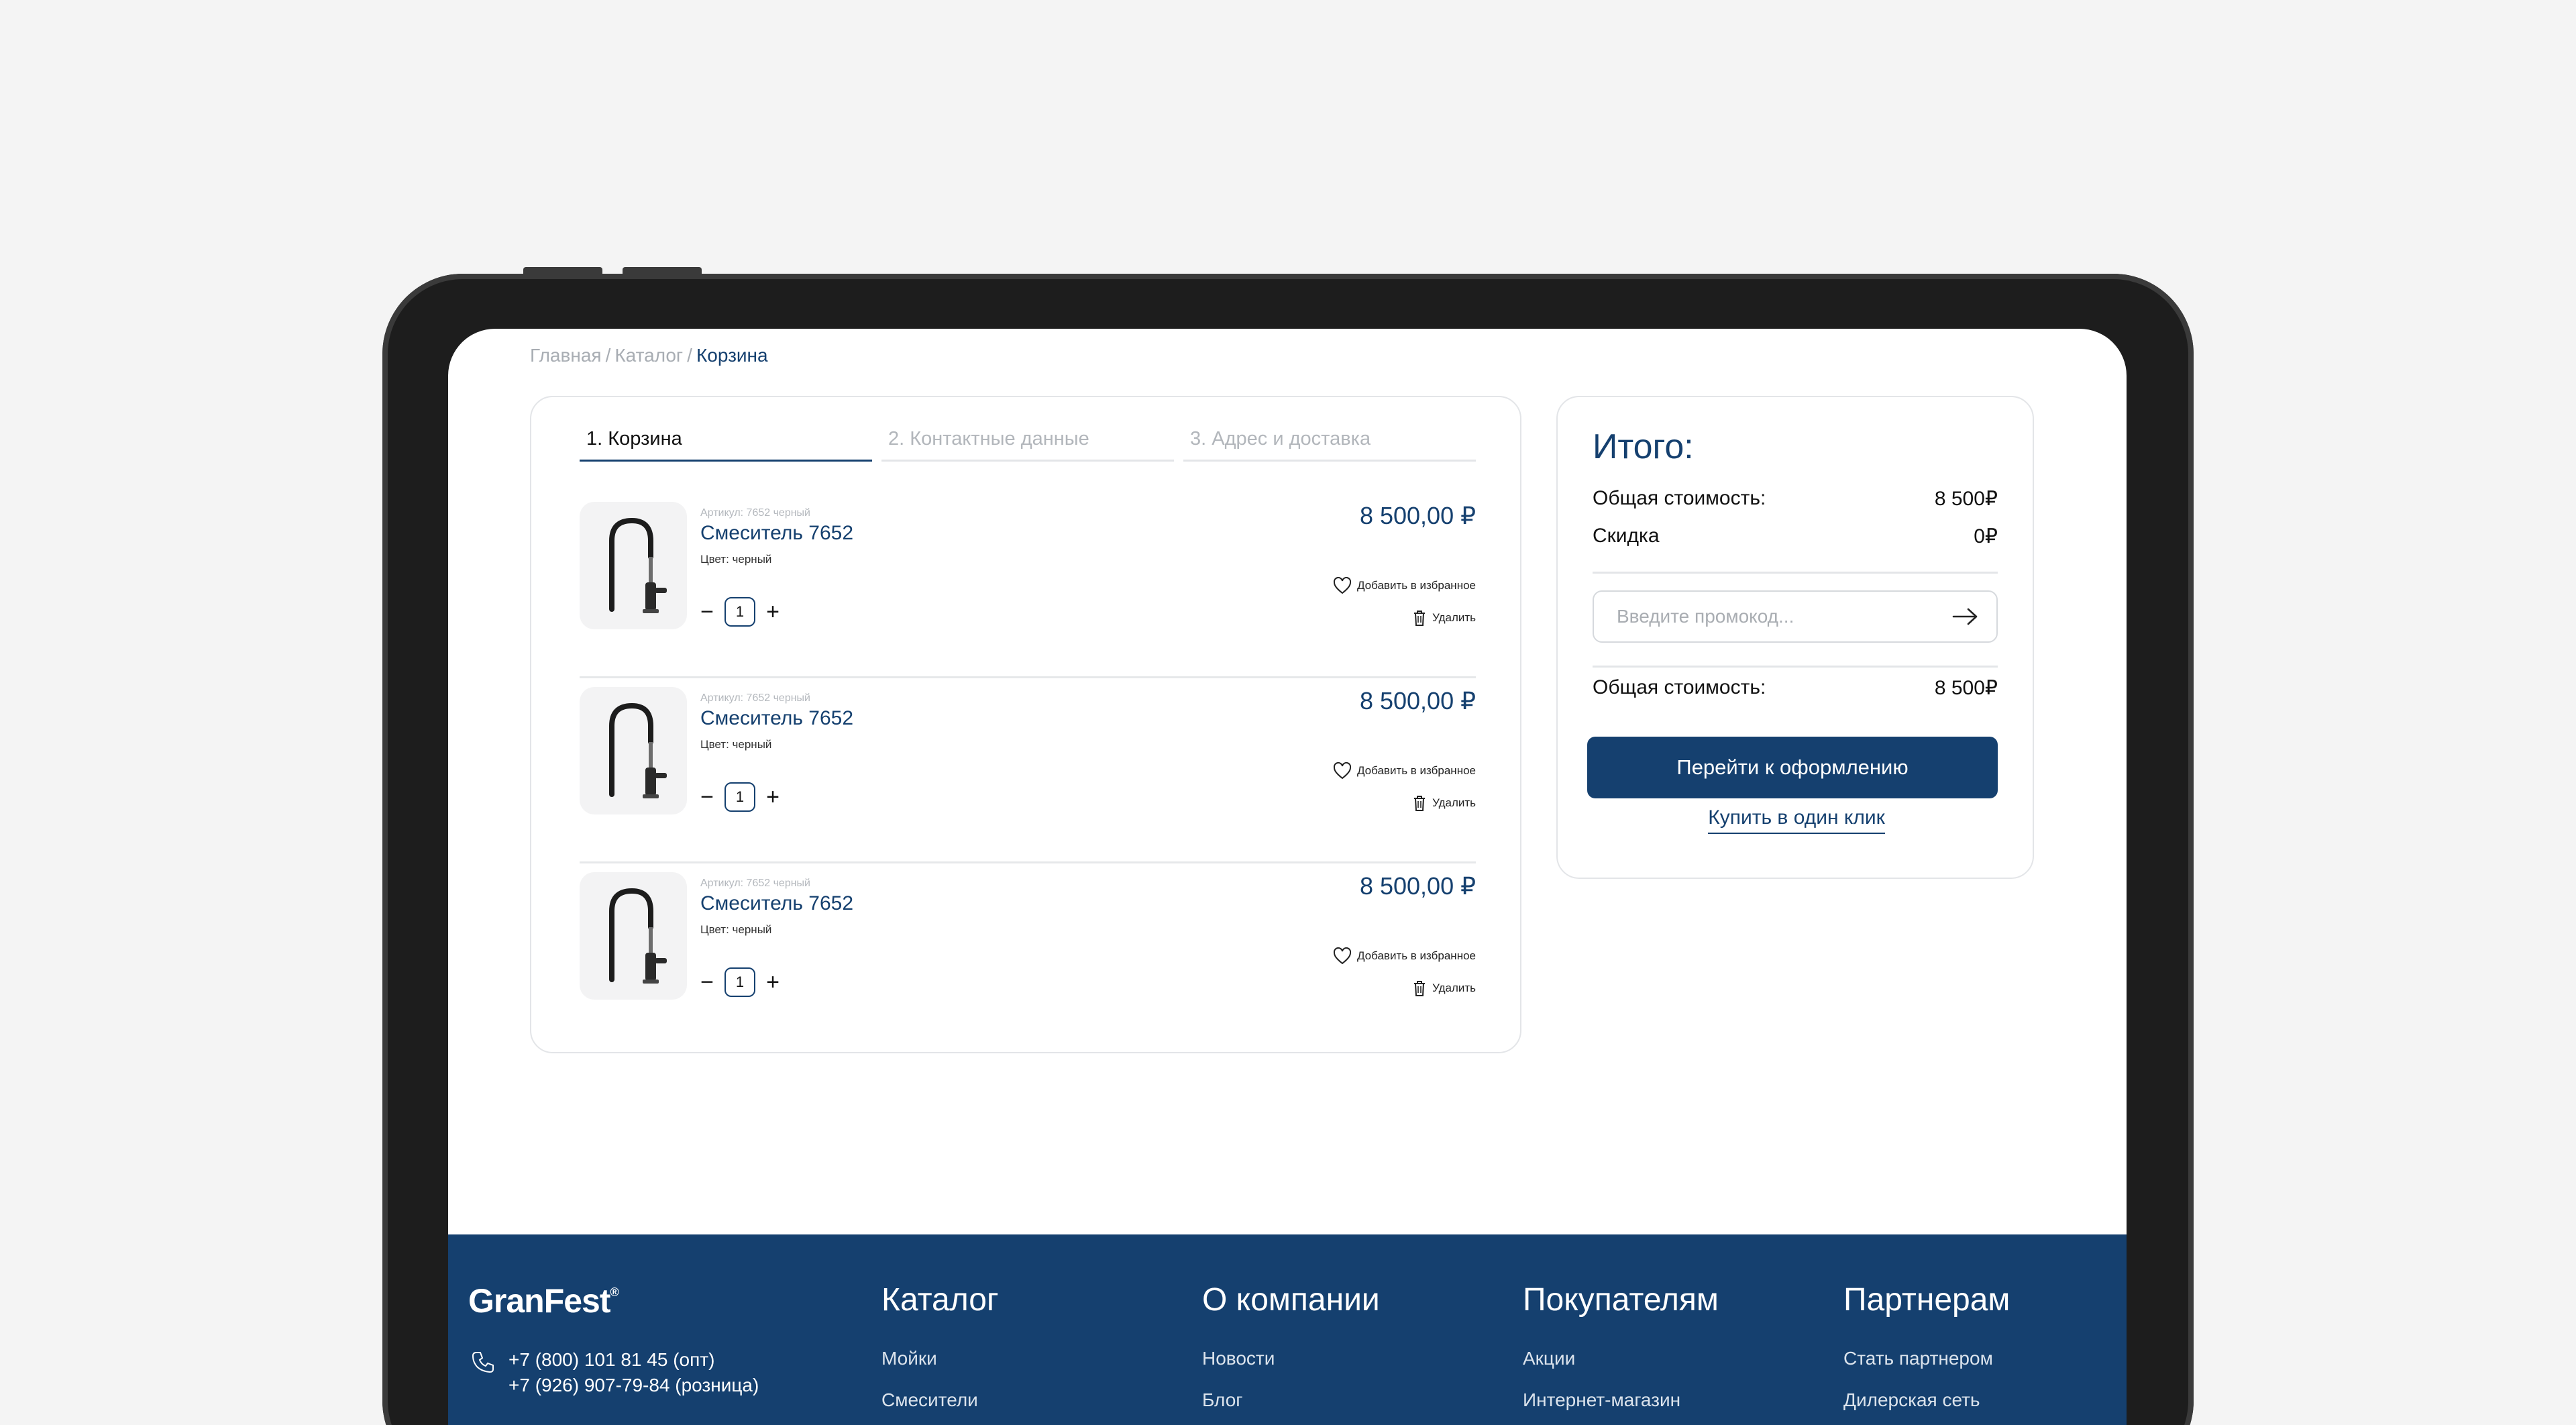  Describe the element at coordinates (1926, 1400) in the screenshot. I see `footer-link: Дилерская сеть` at that location.